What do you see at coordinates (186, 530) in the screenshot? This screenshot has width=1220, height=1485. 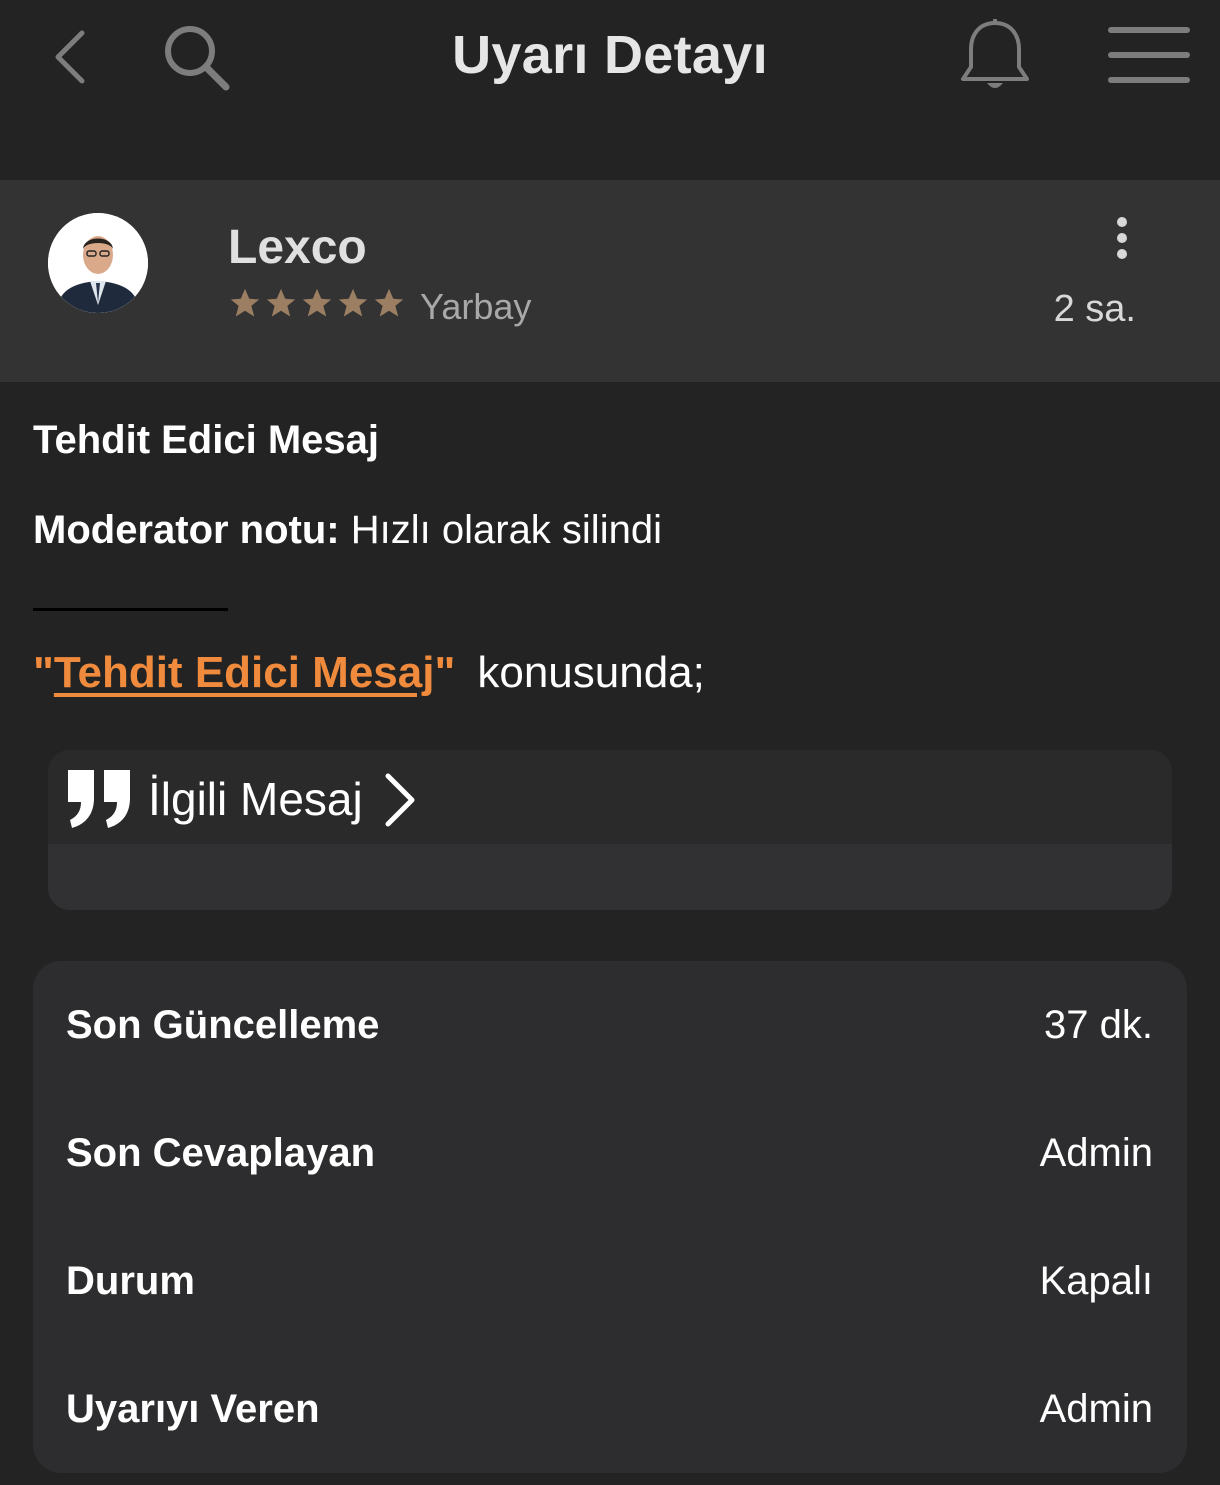 I see `moderator-note-label: Moderator notu:` at bounding box center [186, 530].